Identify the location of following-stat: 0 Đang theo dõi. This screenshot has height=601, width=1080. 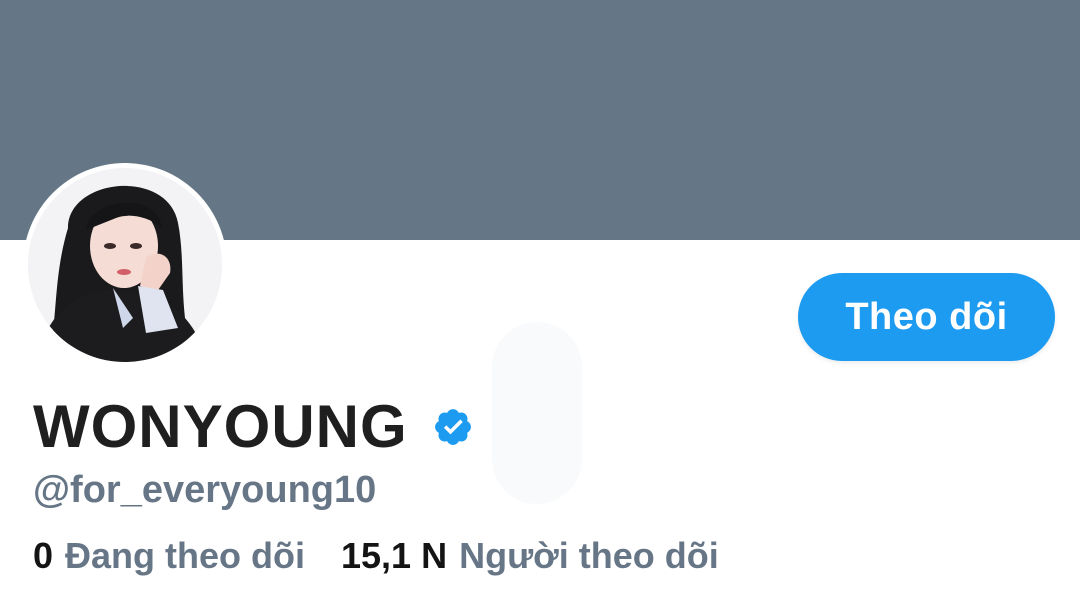
(169, 556).